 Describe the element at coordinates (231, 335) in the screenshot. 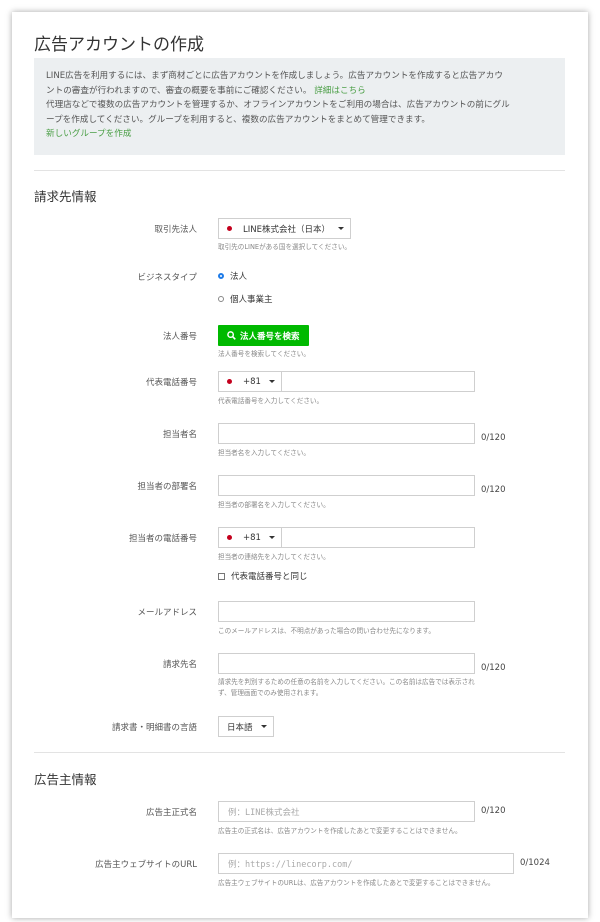

I see `search-icon` at that location.